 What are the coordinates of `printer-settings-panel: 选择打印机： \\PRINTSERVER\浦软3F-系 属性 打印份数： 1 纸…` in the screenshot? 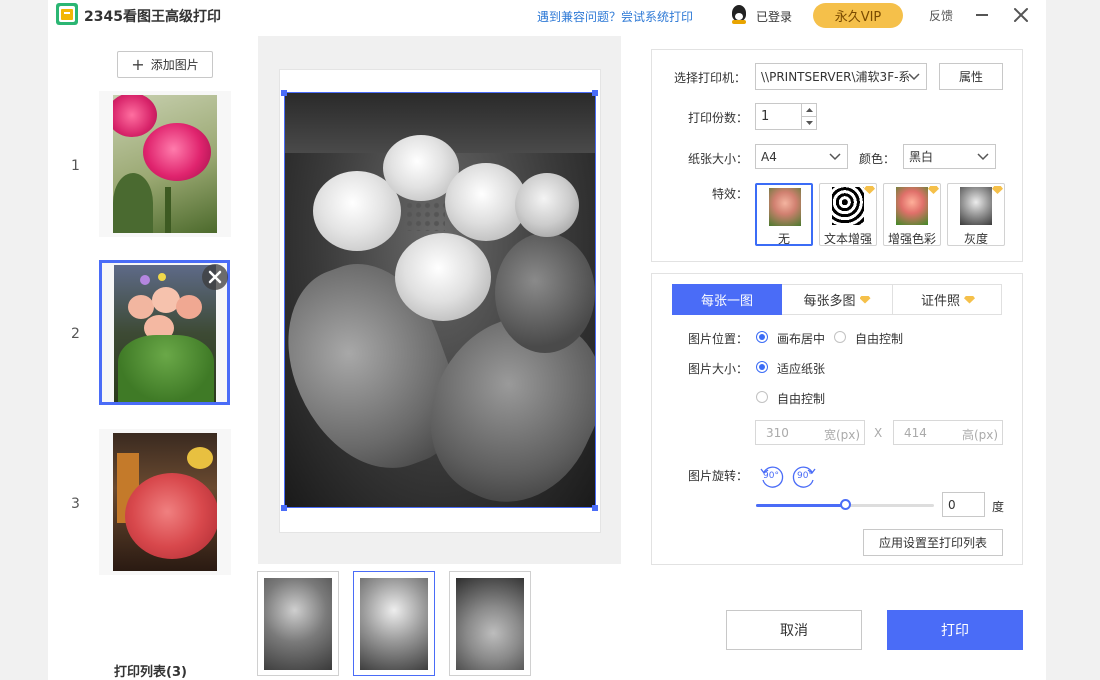 It's located at (837, 155).